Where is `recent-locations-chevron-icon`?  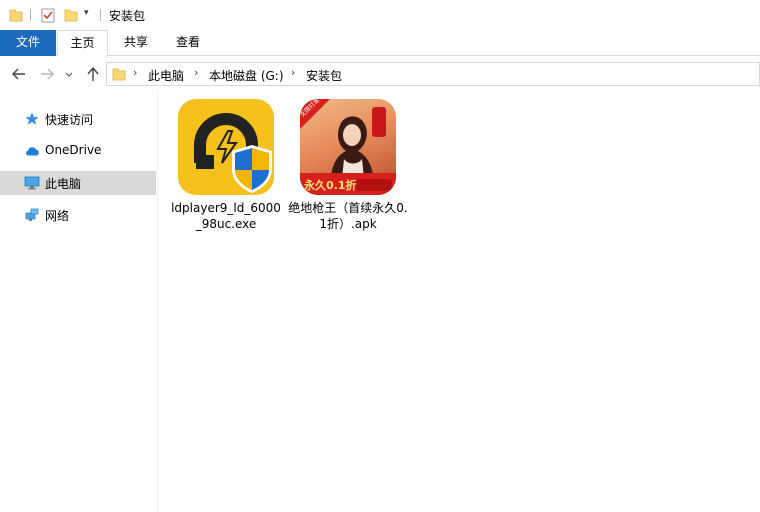 recent-locations-chevron-icon is located at coordinates (69, 74).